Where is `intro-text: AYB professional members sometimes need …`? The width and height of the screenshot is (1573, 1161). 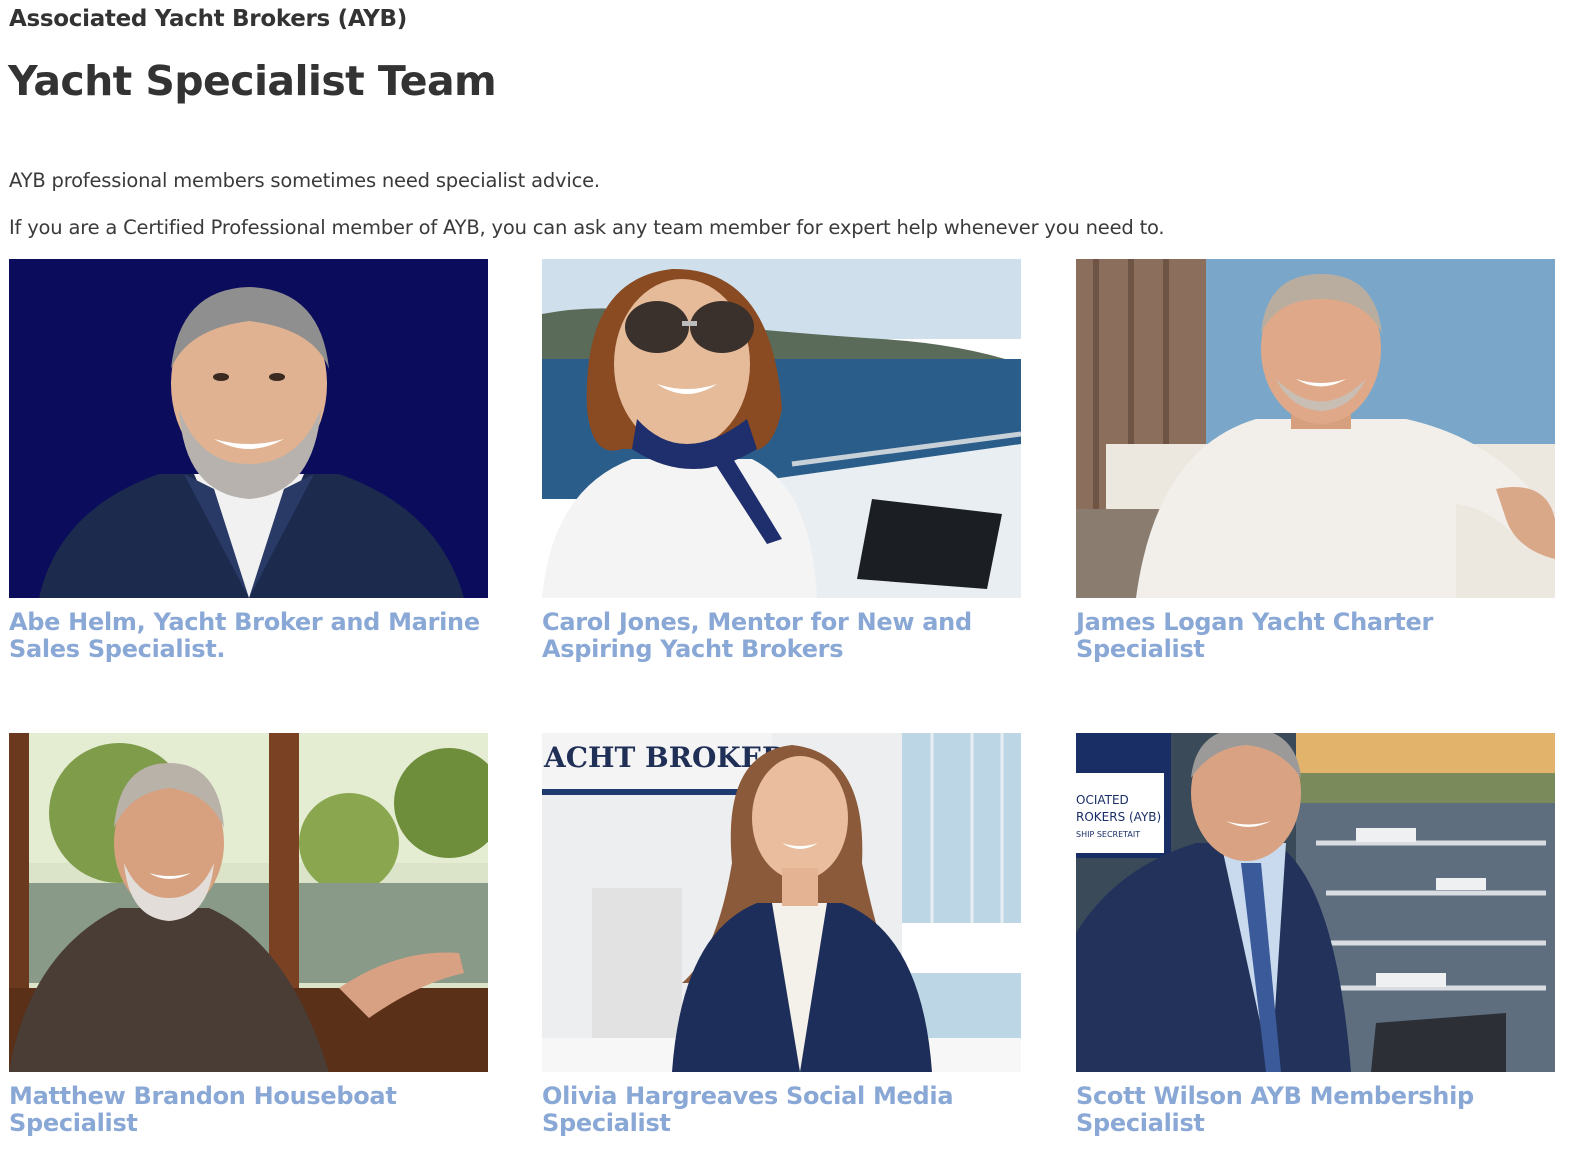
intro-text: AYB professional members sometimes need … is located at coordinates (304, 180).